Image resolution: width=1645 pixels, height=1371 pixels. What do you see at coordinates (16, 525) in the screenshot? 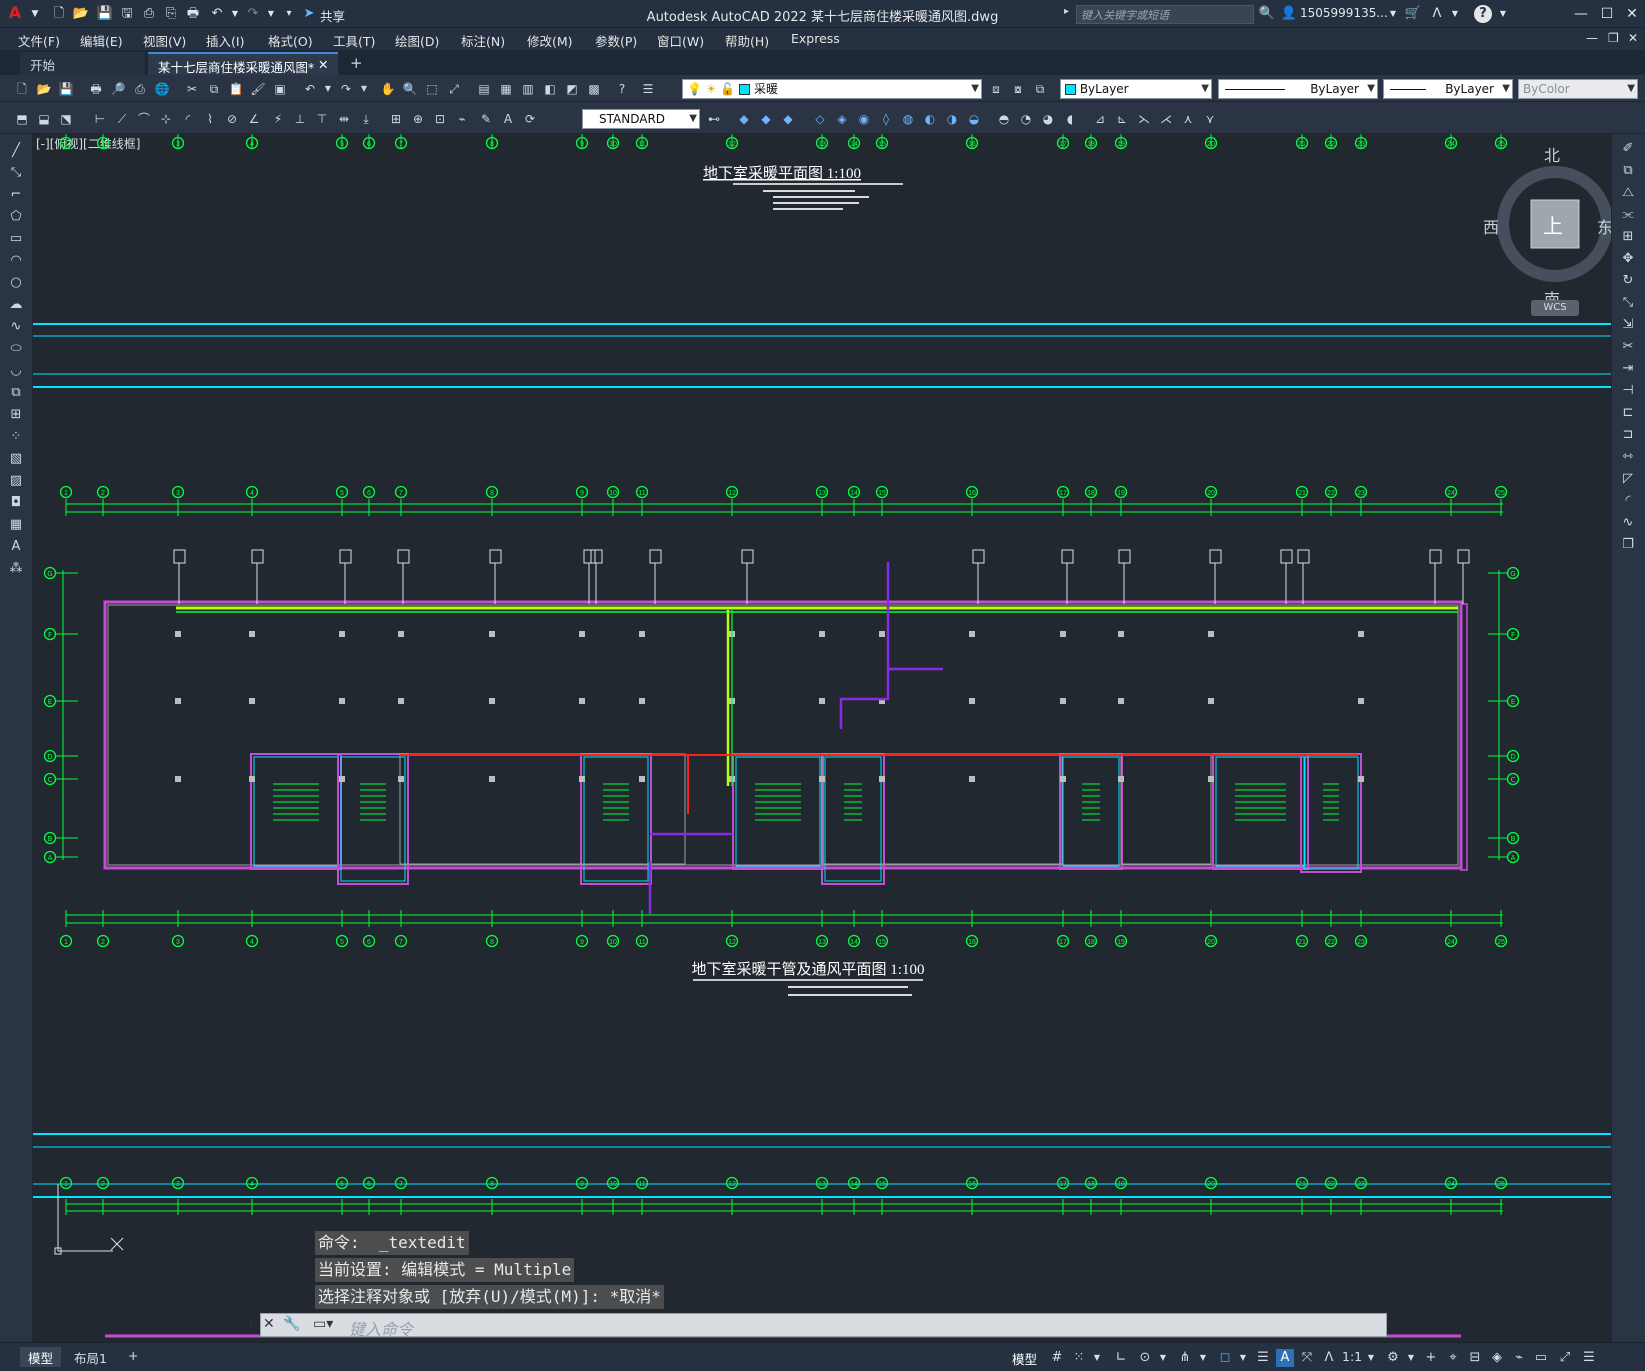
I see `table-icon: ▦` at bounding box center [16, 525].